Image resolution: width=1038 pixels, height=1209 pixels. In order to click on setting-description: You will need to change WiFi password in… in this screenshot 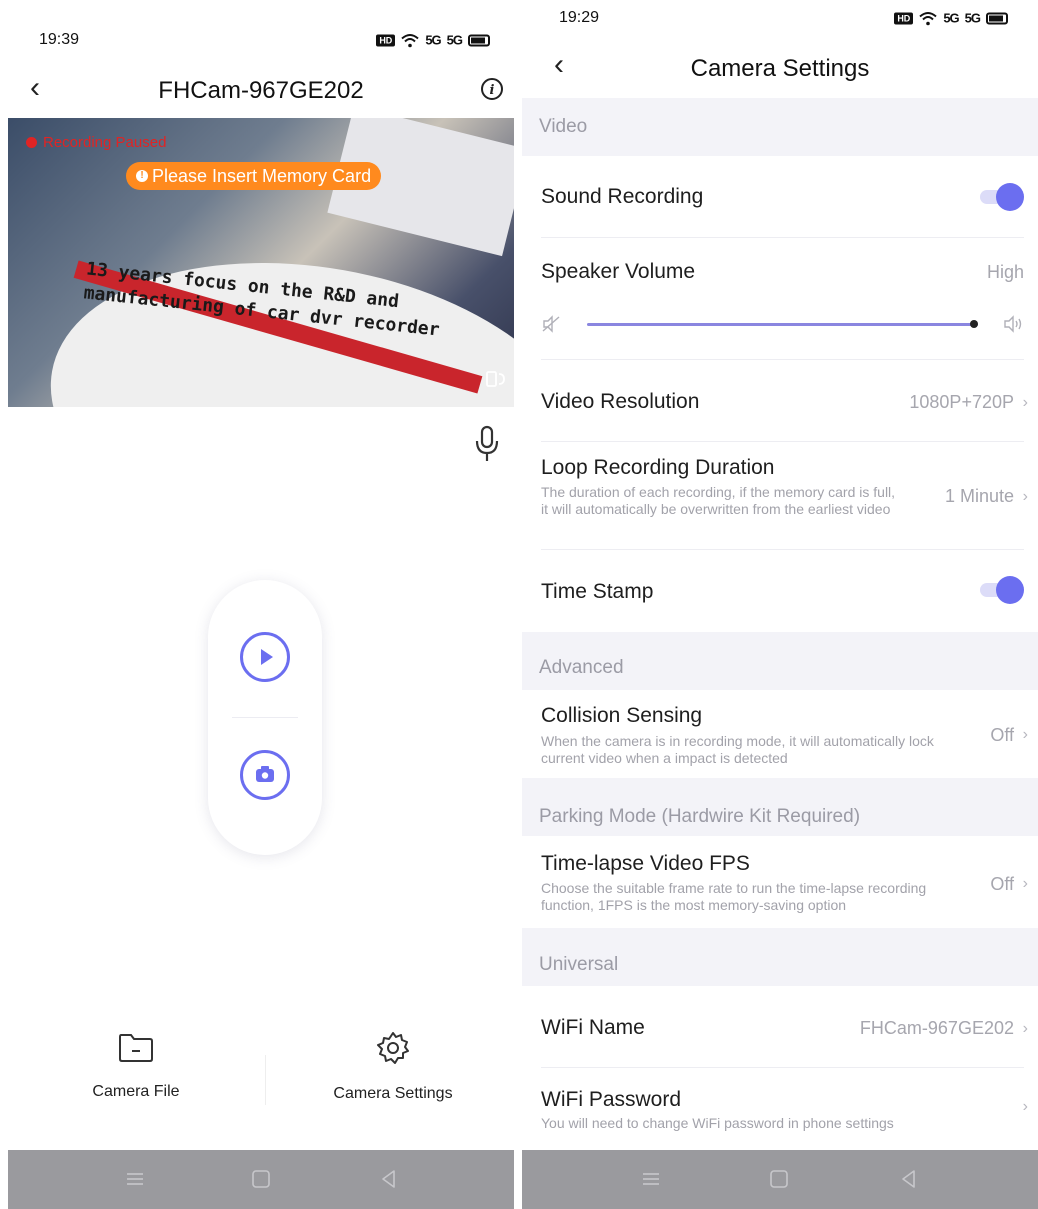, I will do `click(717, 1123)`.